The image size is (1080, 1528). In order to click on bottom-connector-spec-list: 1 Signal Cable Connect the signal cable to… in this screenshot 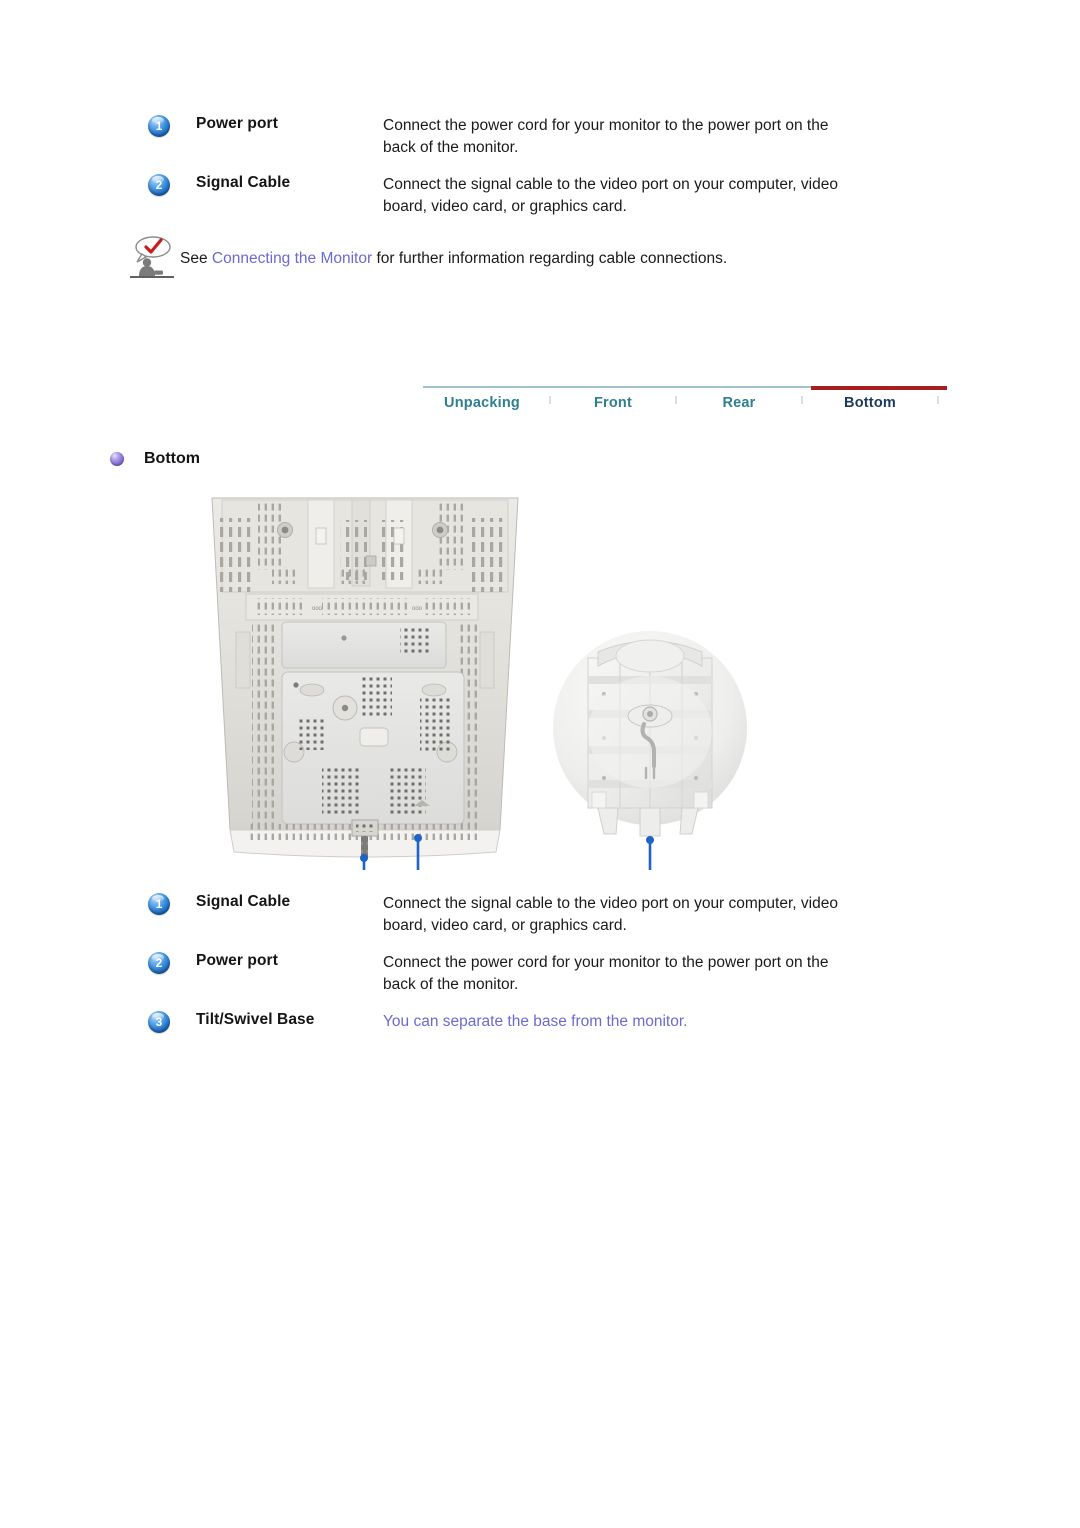, I will do `click(498, 968)`.